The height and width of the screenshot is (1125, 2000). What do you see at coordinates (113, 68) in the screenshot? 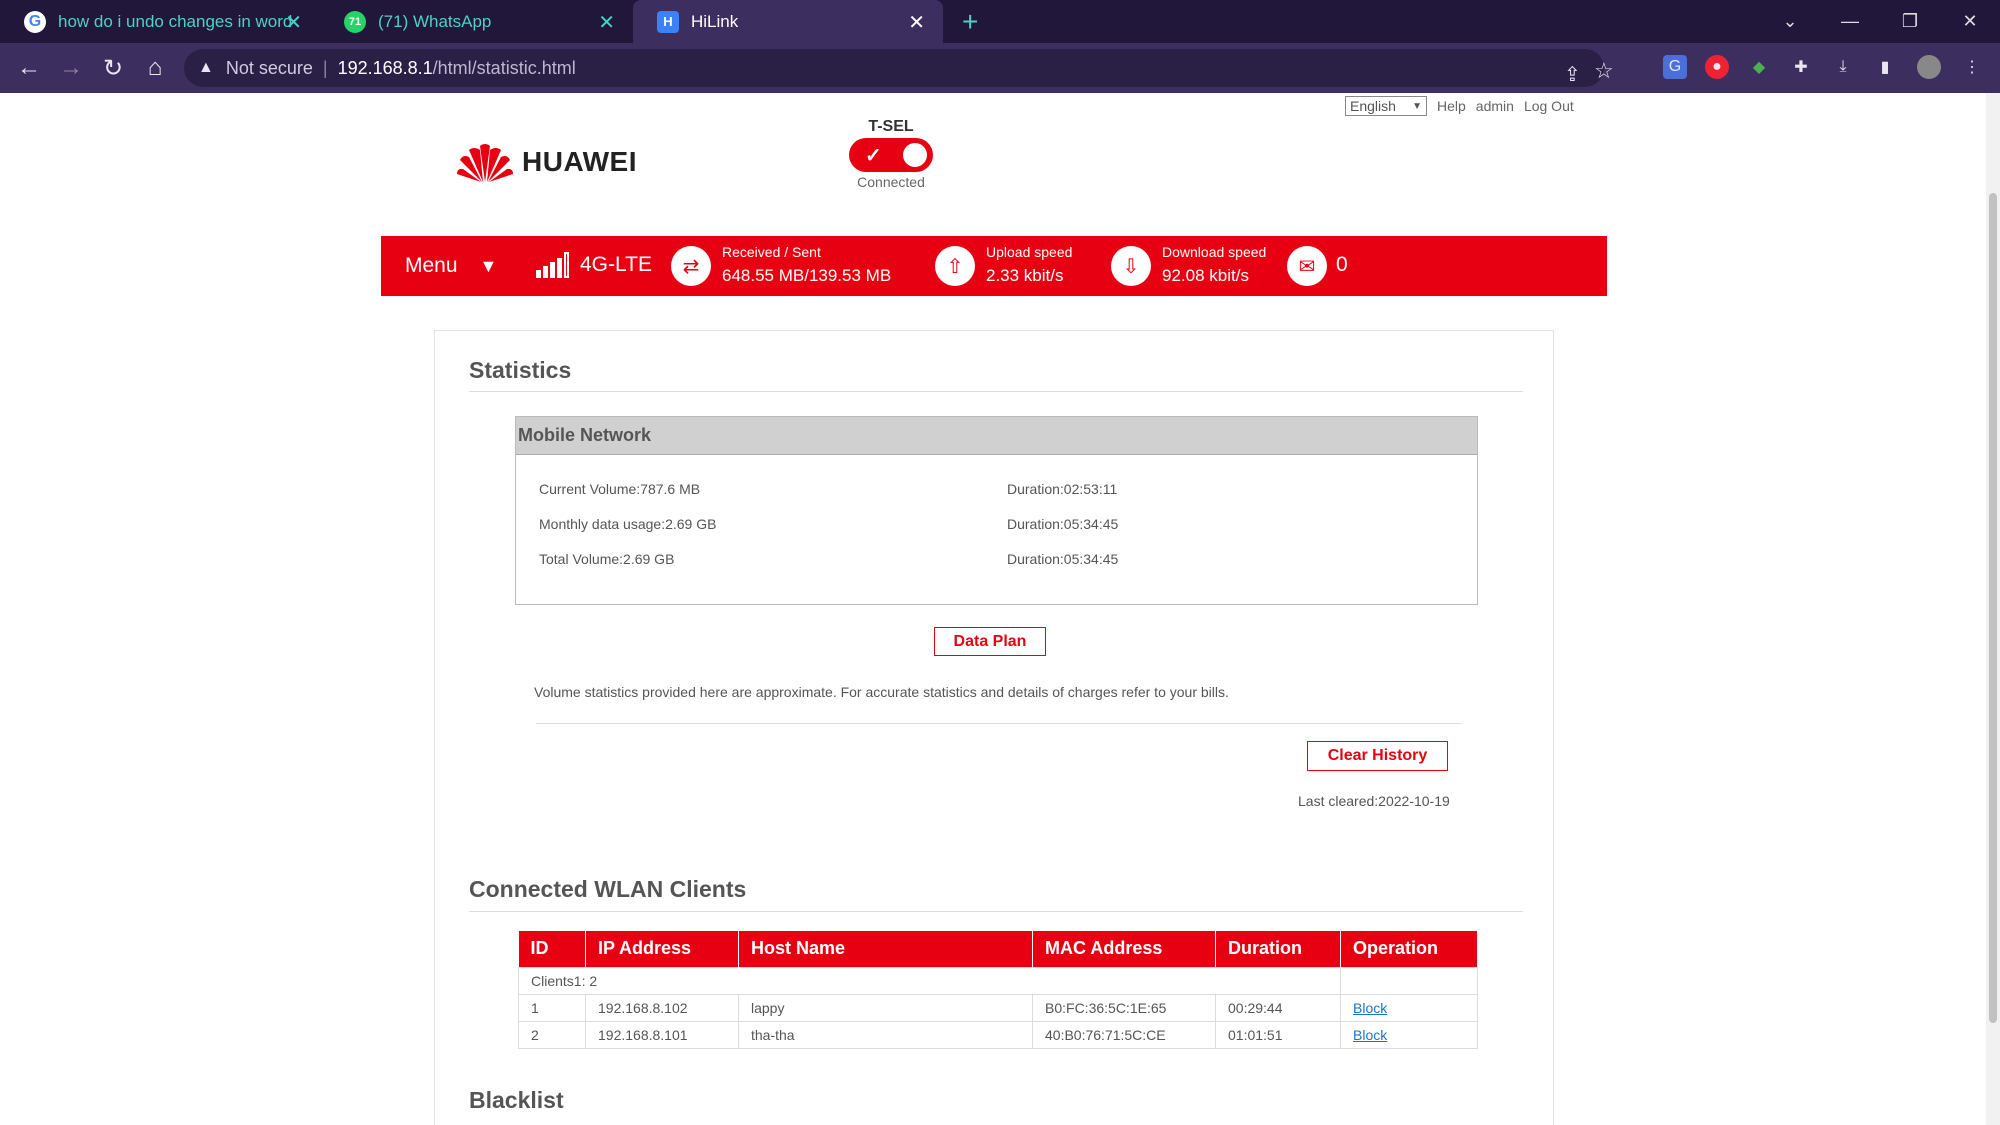
I see `reload-icon: ↻` at bounding box center [113, 68].